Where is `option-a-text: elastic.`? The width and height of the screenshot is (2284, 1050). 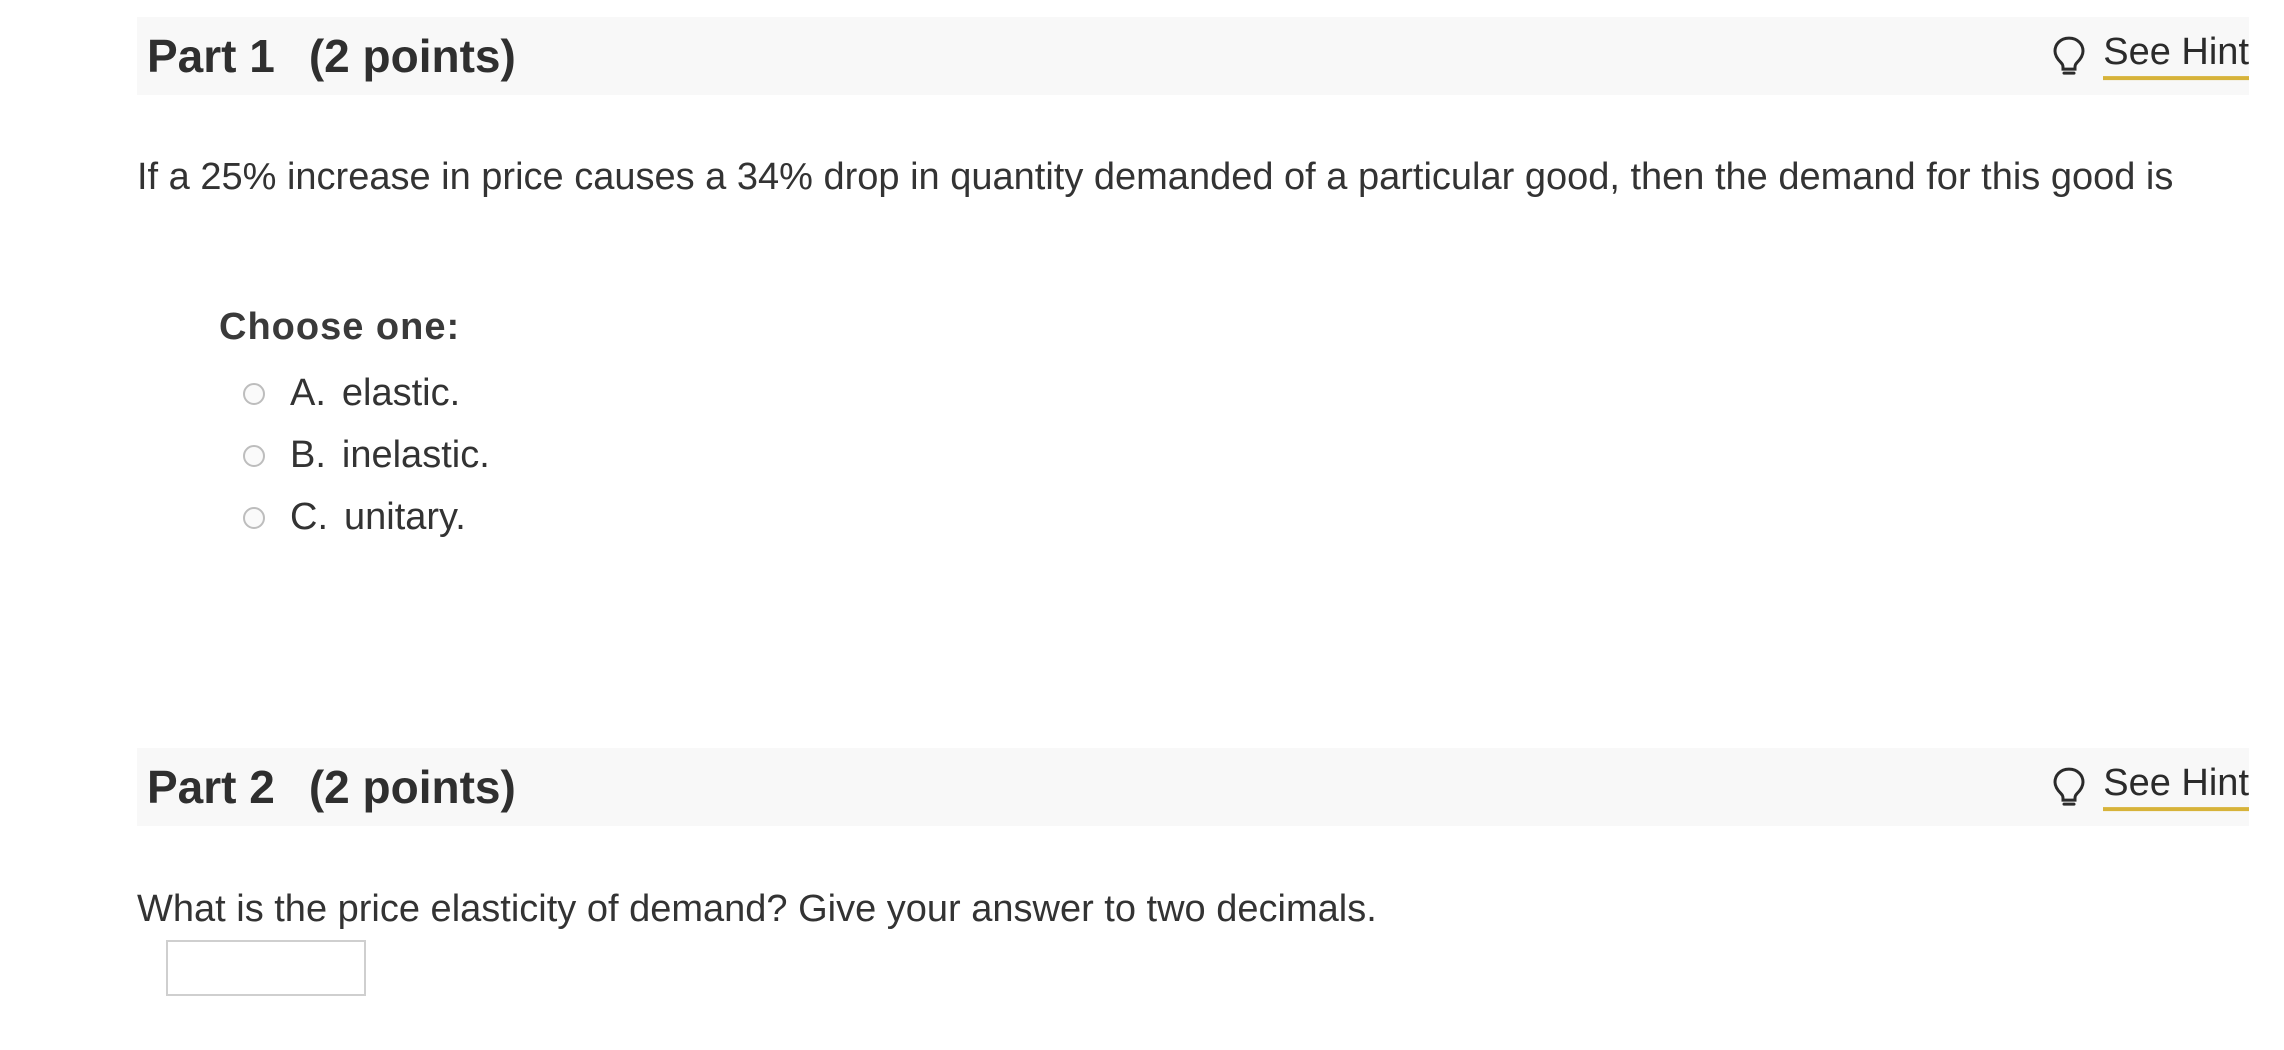 option-a-text: elastic. is located at coordinates (401, 393).